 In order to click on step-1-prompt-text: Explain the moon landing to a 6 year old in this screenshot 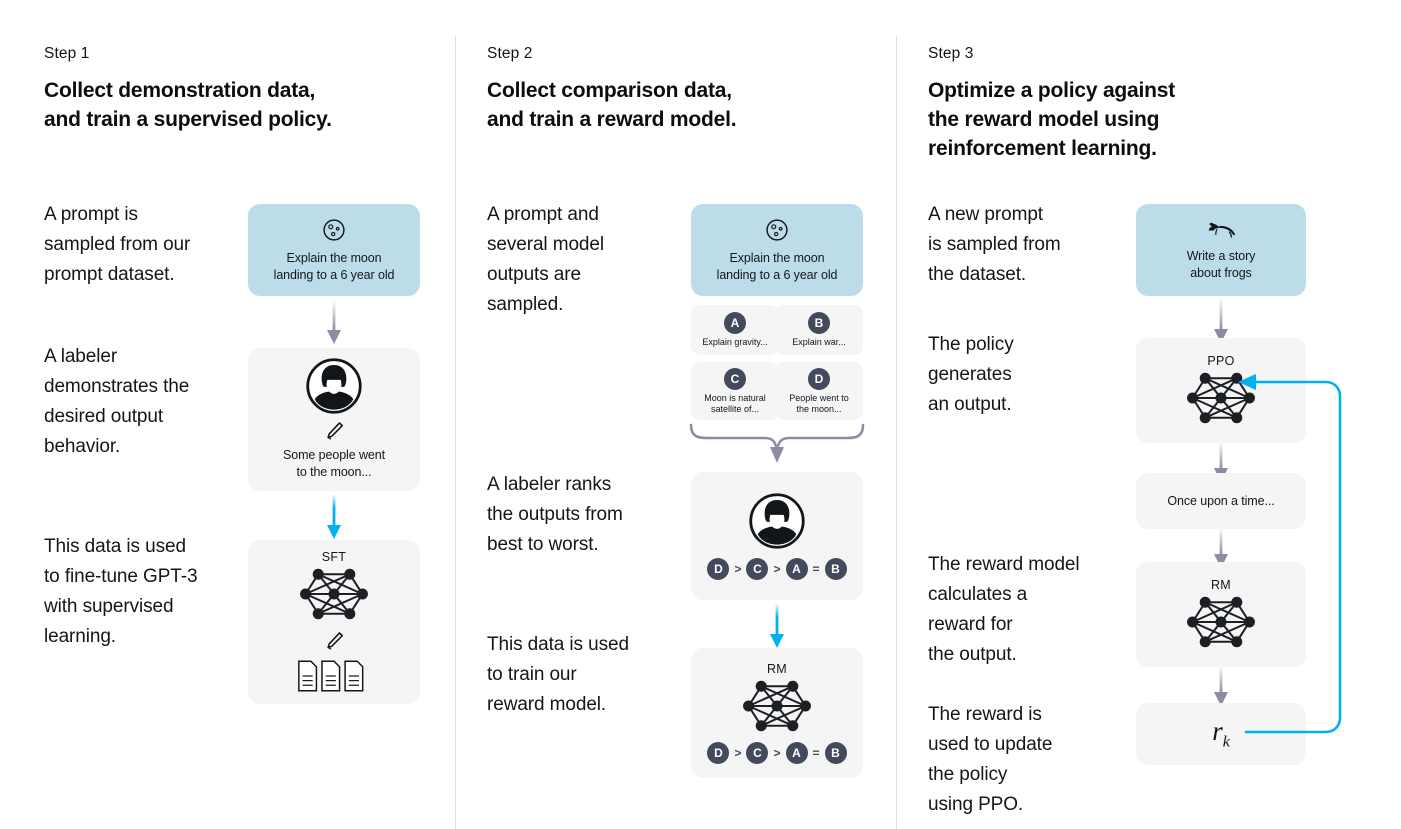, I will do `click(334, 266)`.